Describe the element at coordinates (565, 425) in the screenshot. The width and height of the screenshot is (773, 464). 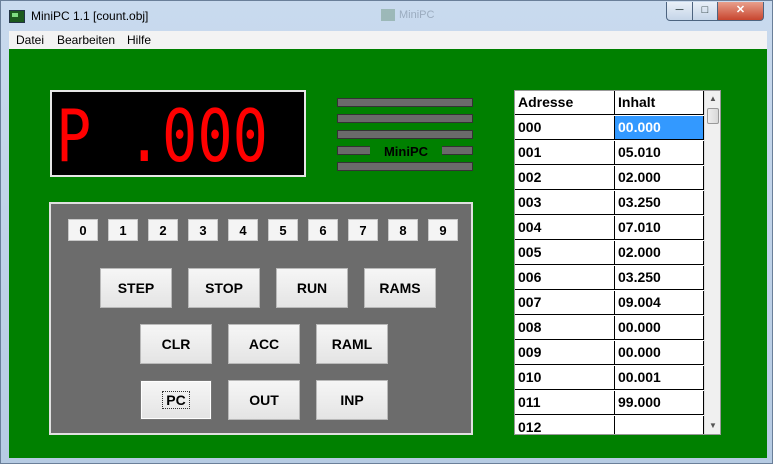
I see `memory-address-cell: 012` at that location.